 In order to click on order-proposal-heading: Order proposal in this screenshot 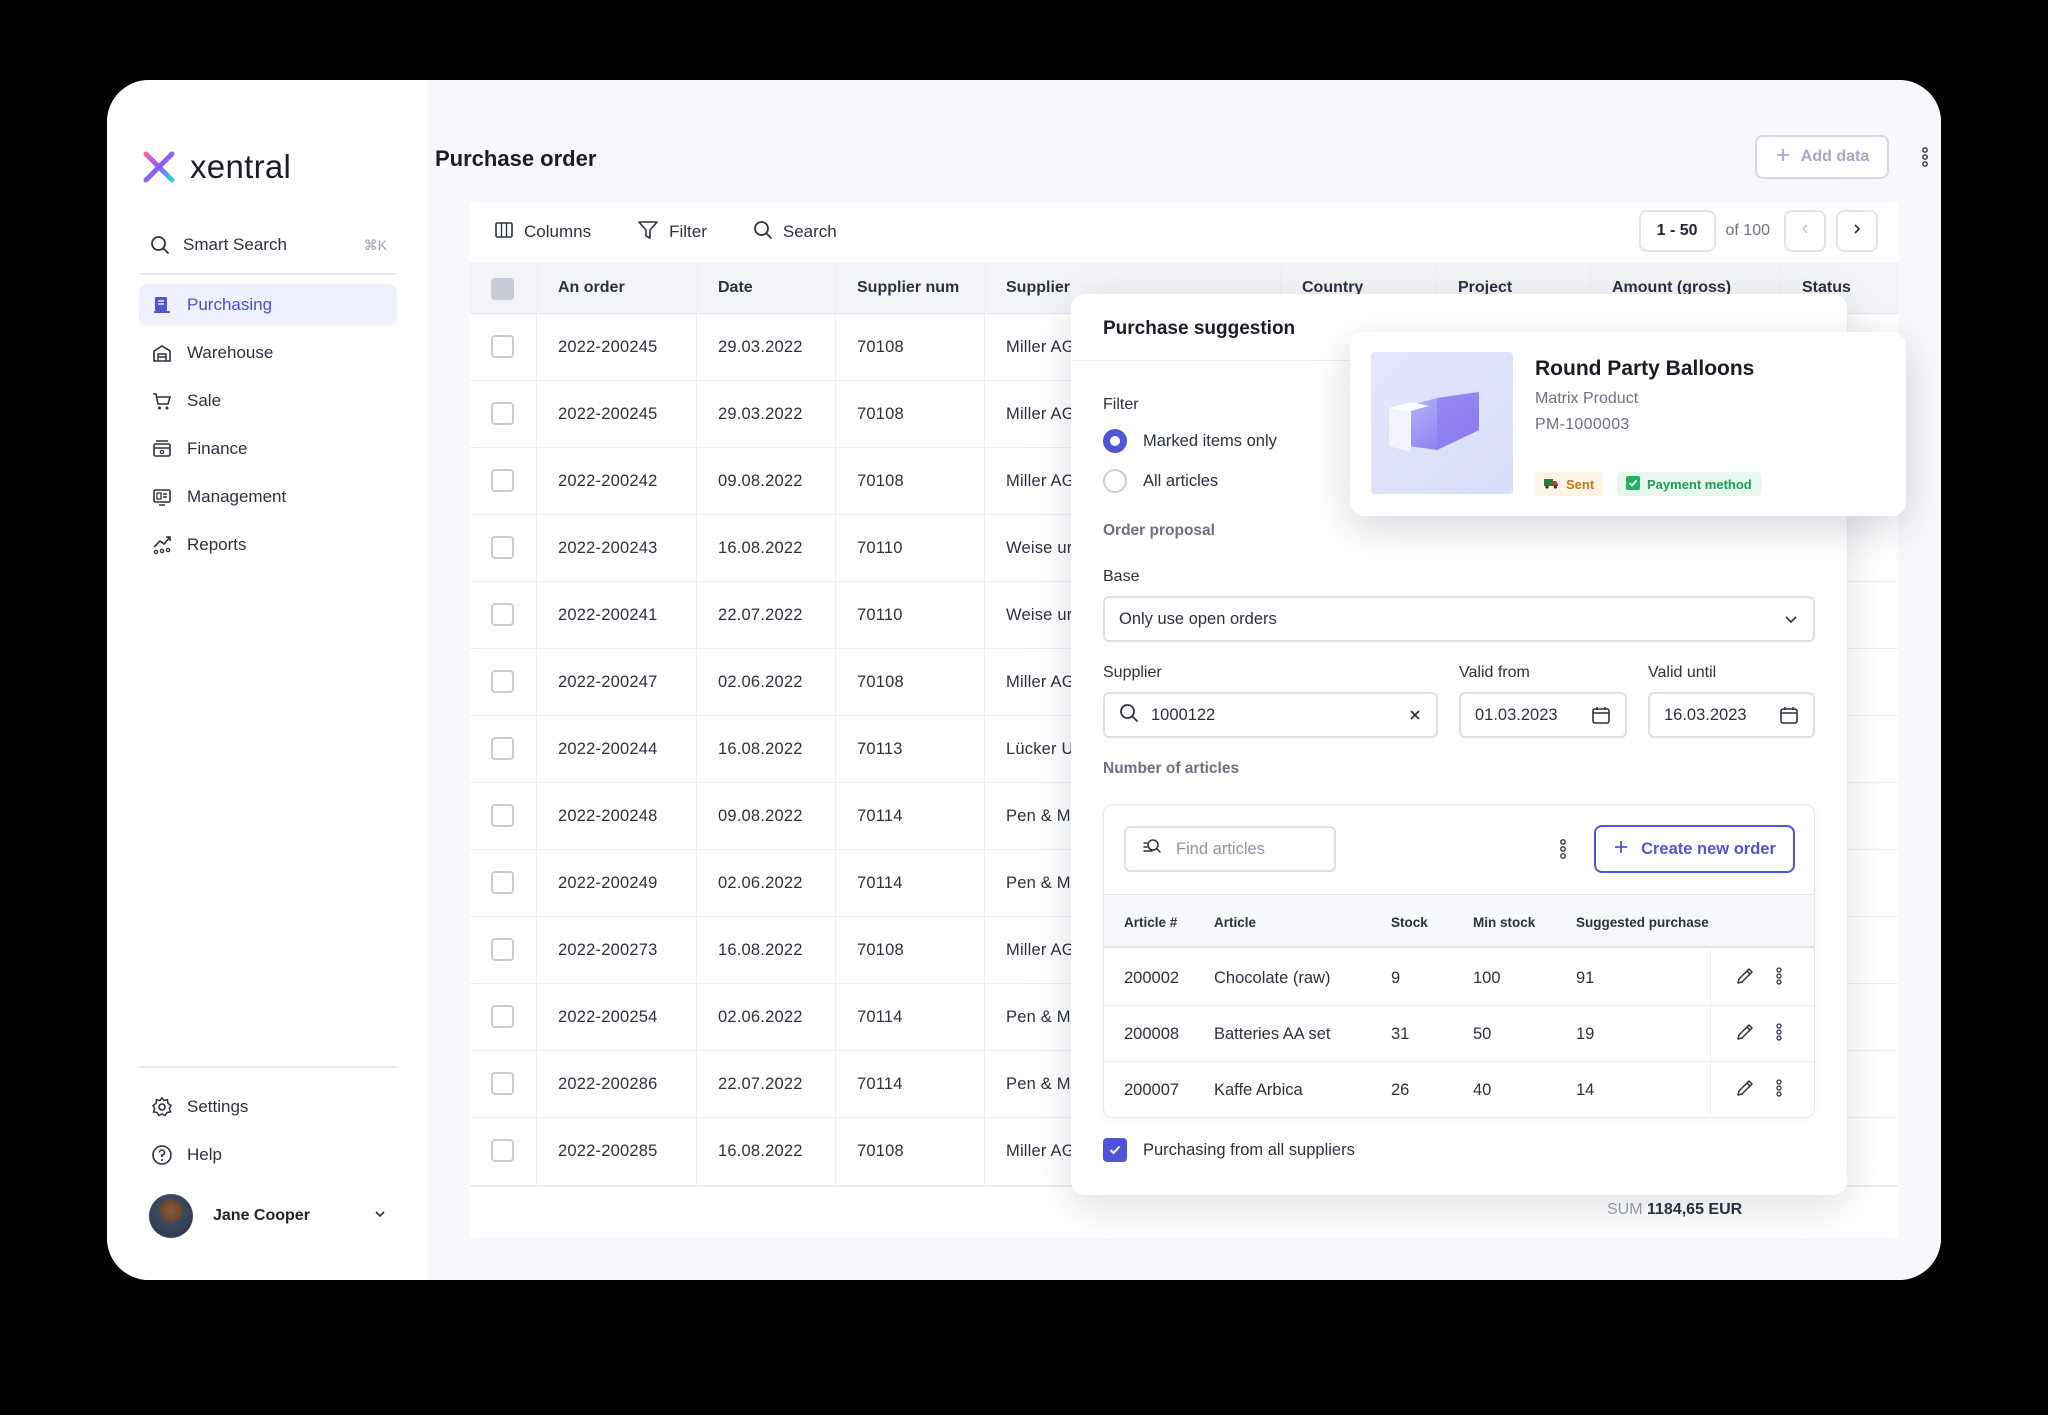, I will do `click(1159, 530)`.